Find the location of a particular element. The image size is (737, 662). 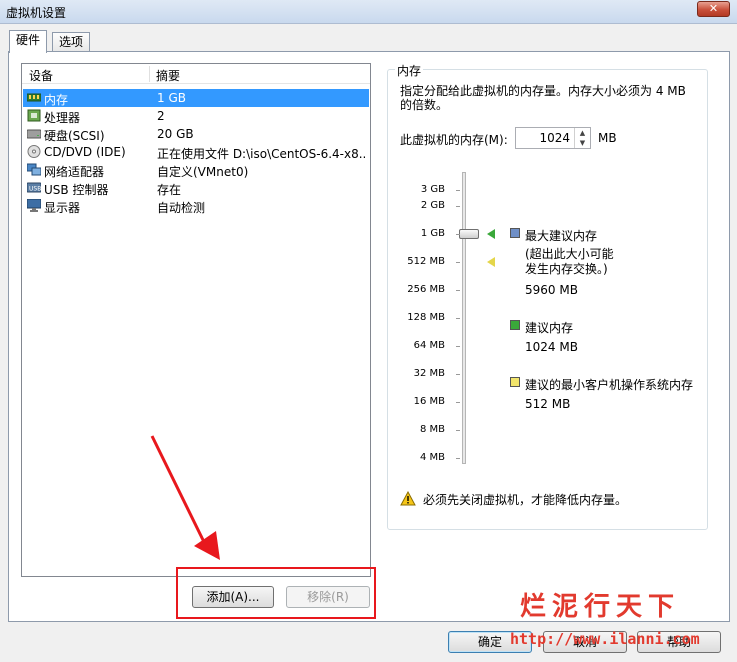

min-guest-swatch-icon is located at coordinates (515, 382).